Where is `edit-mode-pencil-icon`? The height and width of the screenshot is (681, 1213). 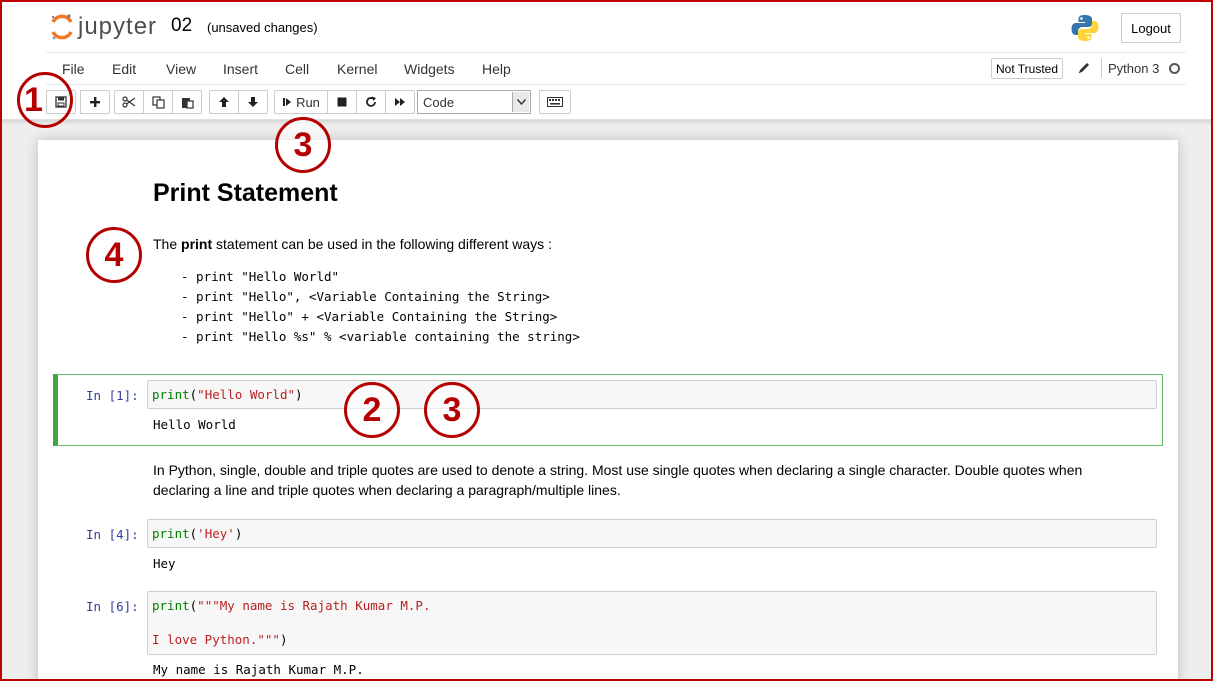
edit-mode-pencil-icon is located at coordinates (1084, 70).